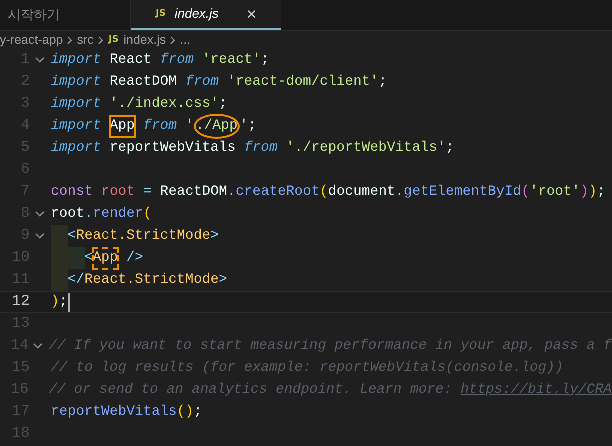  Describe the element at coordinates (307, 368) in the screenshot. I see `code-comment: // to log results (for example: reportWebVitals(console.log))` at that location.